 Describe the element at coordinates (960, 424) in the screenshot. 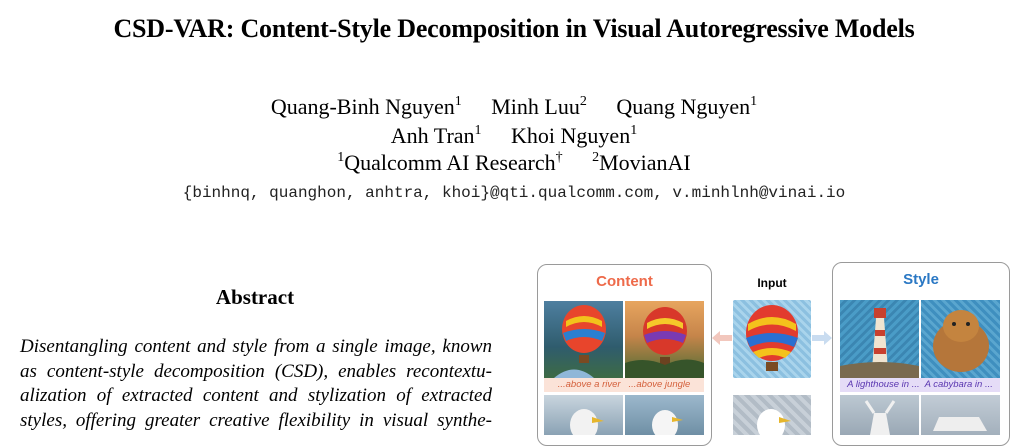

I see `car-icon` at that location.